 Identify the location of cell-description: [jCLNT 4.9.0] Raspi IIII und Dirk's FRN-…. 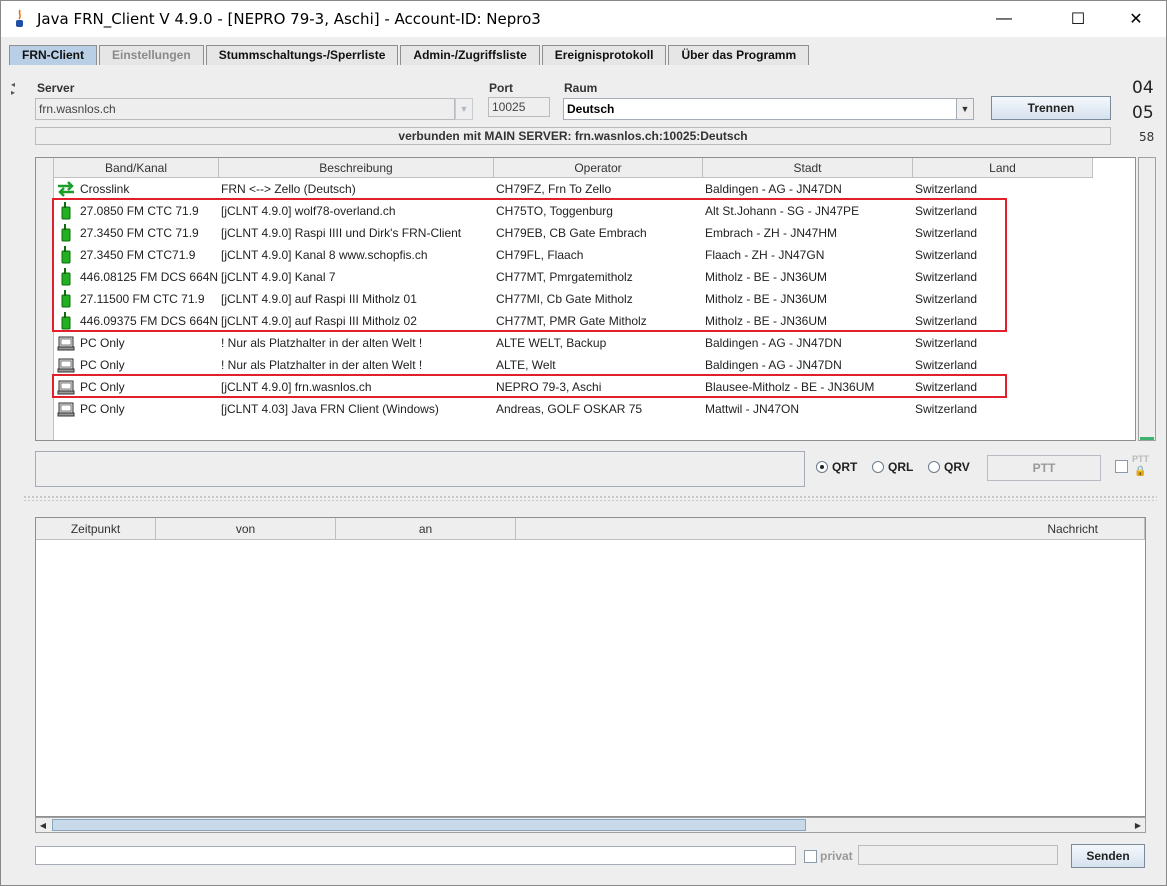
(341, 233).